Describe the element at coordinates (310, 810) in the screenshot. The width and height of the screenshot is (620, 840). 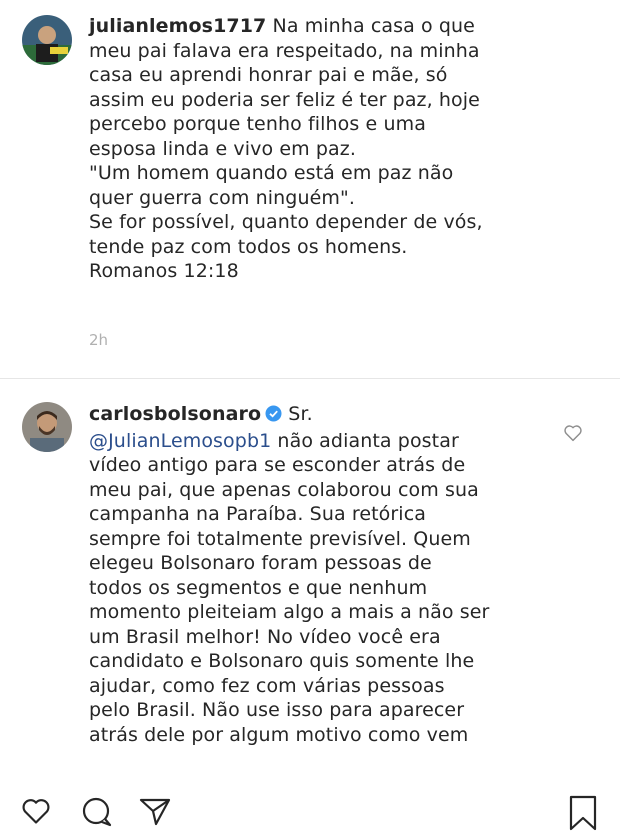
I see `action-bar` at that location.